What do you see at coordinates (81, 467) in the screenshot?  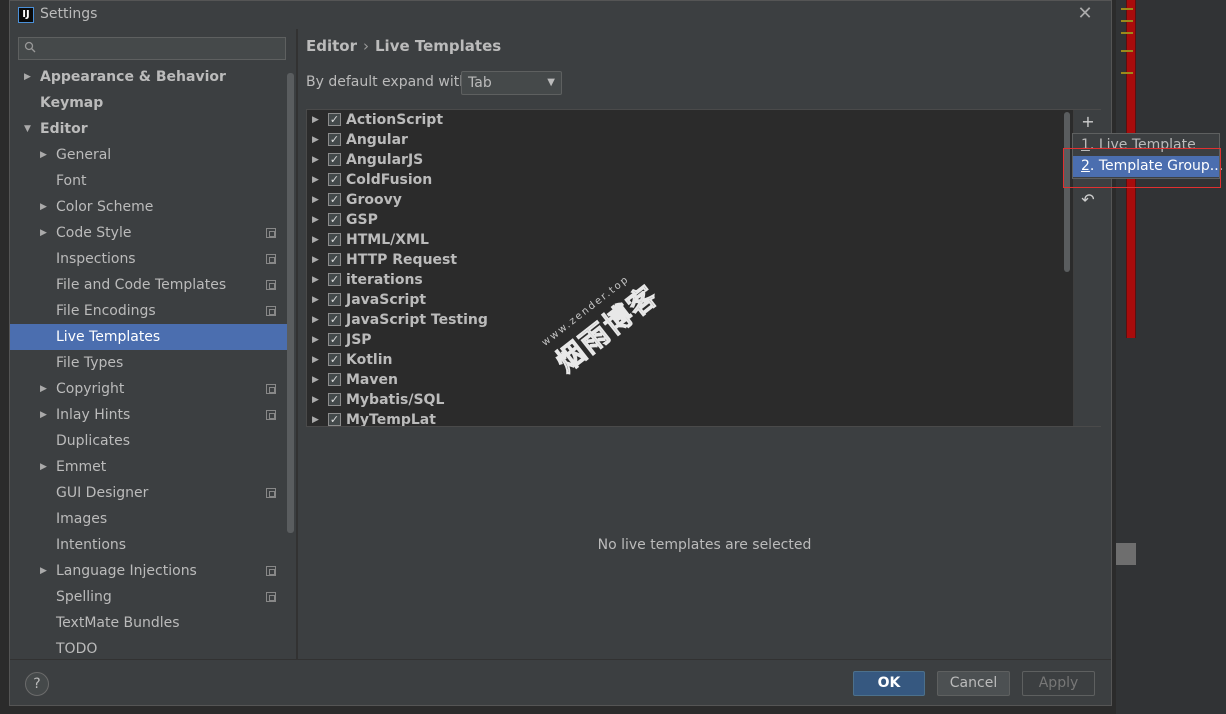 I see `sidebar-item-label: Emmet` at bounding box center [81, 467].